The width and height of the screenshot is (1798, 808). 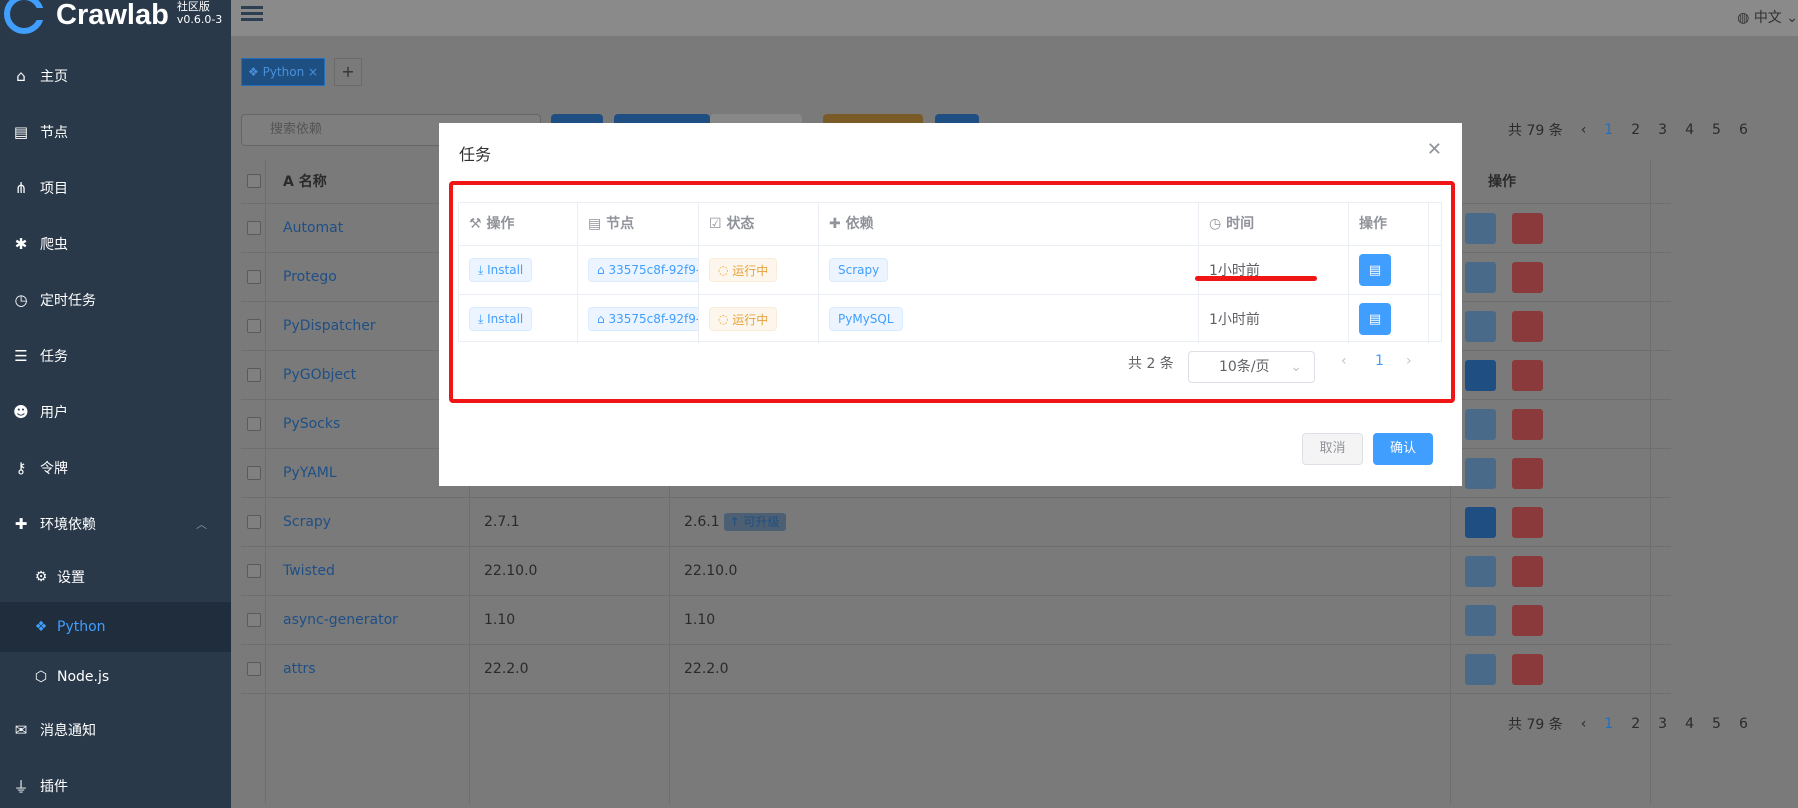 I want to click on close-icon: ✕, so click(x=1434, y=149).